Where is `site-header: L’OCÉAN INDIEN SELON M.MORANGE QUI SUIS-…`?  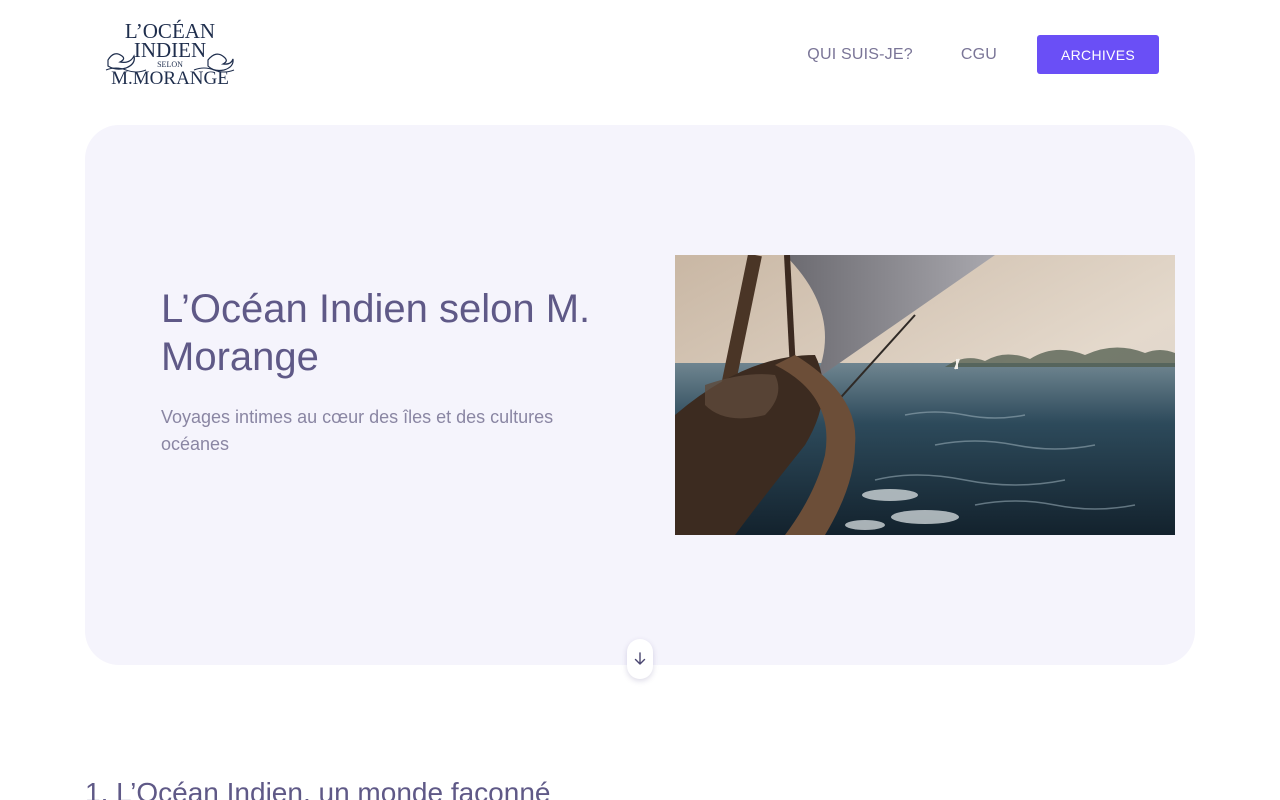
site-header: L’OCÉAN INDIEN SELON M.MORANGE QUI SUIS-… is located at coordinates (640, 54).